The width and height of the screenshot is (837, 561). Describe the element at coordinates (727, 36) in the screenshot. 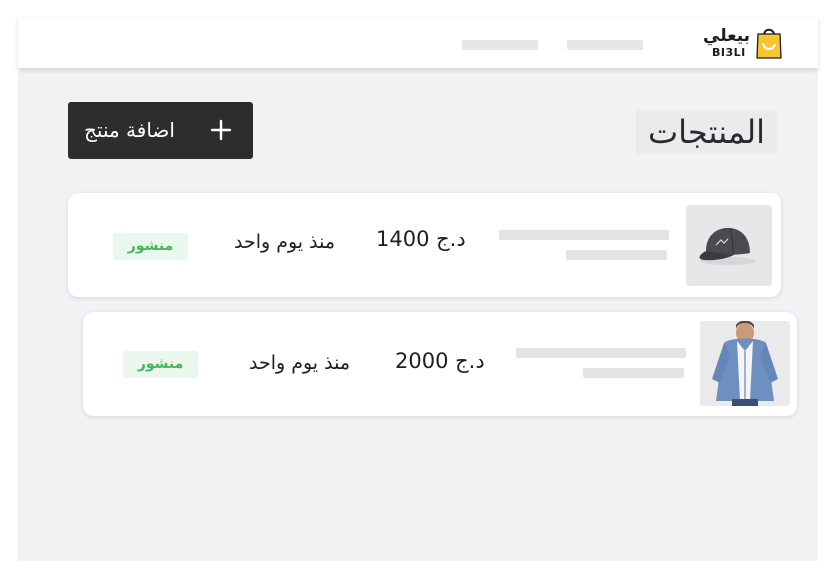

I see `brand-name-arabic: بيعلي` at that location.